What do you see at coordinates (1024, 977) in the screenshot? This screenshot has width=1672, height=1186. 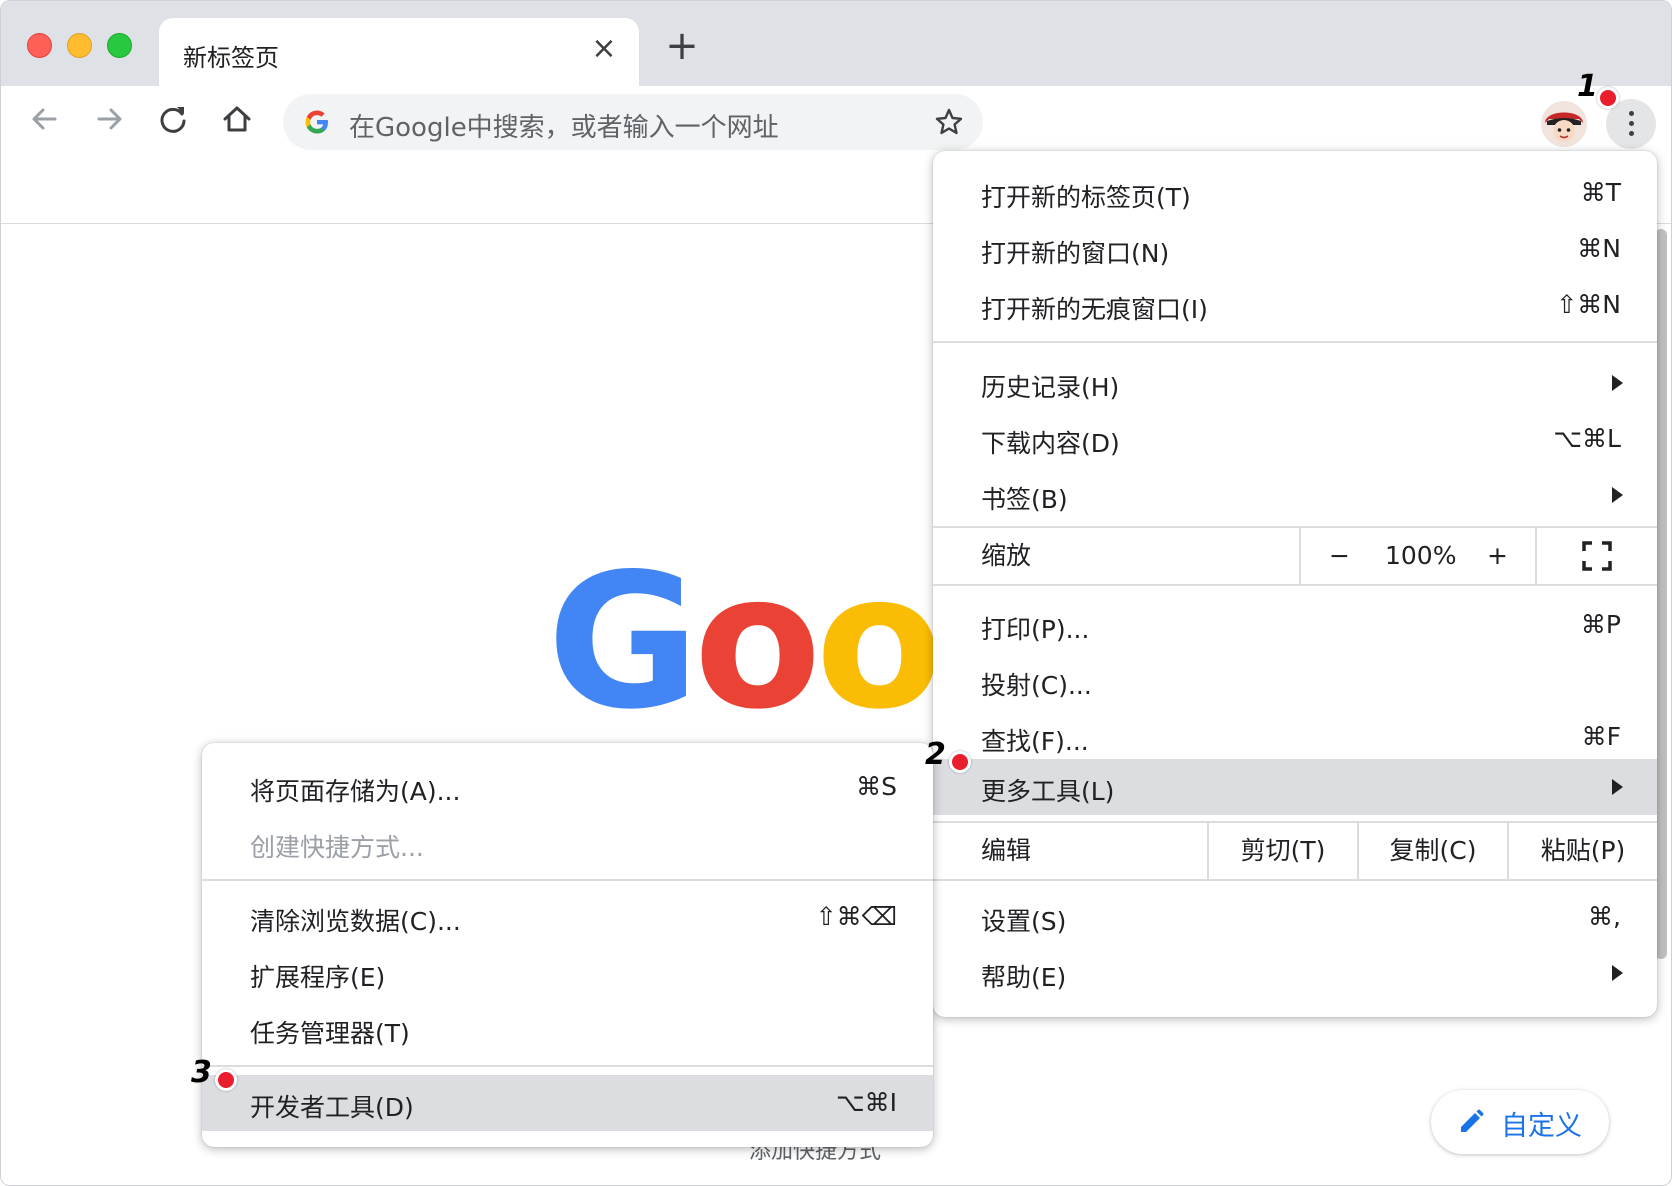 I see `menu-item-label: 帮助(E)` at bounding box center [1024, 977].